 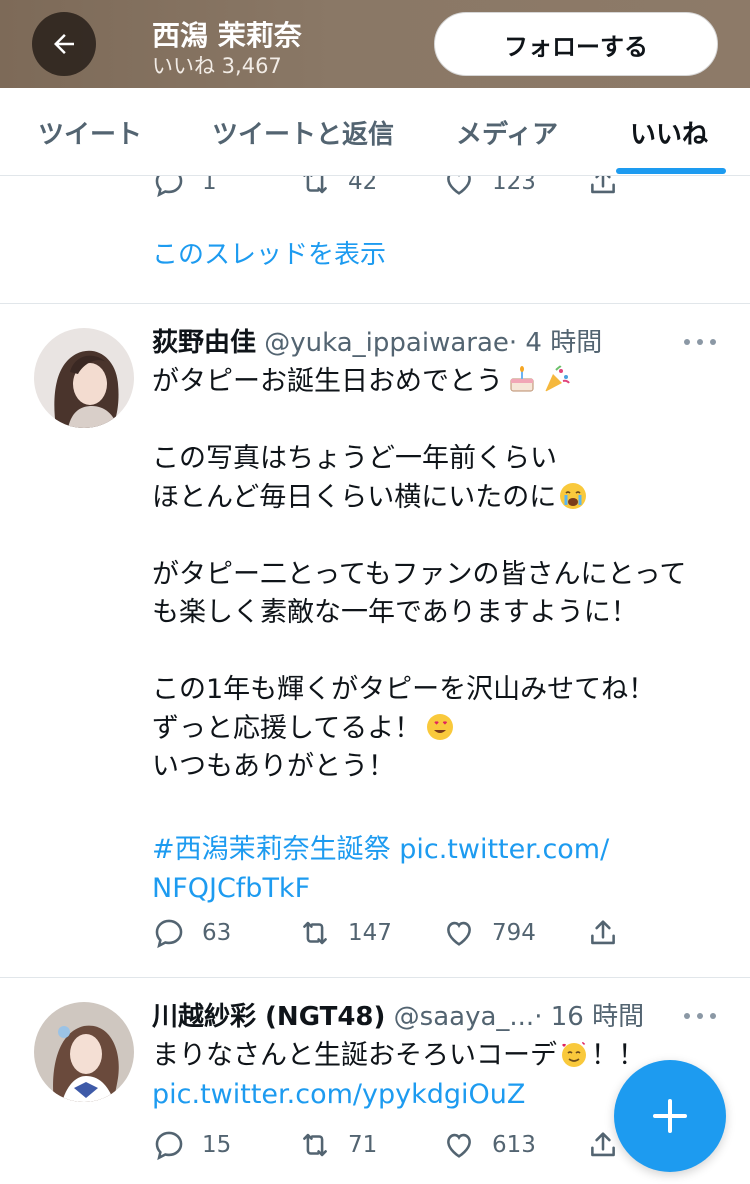 What do you see at coordinates (303, 132) in the screenshot?
I see `tab-tweets-and-replies-label: ツイートと返信` at bounding box center [303, 132].